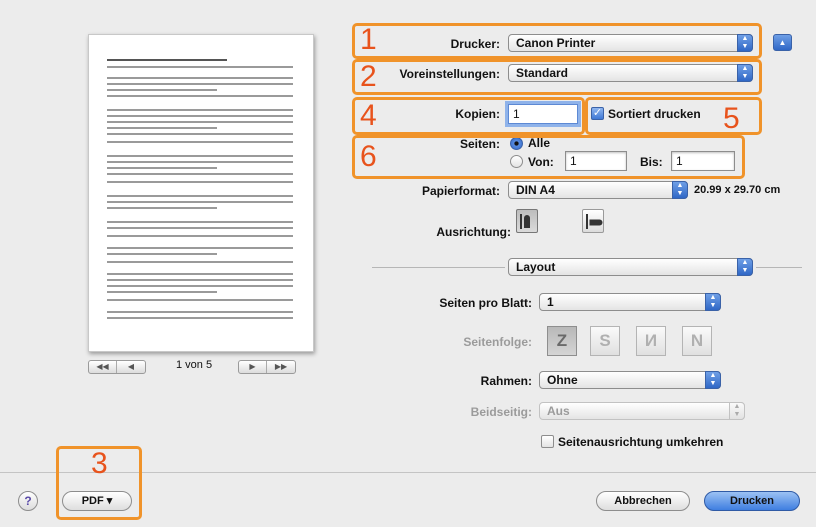 This screenshot has width=816, height=527. Describe the element at coordinates (543, 114) in the screenshot. I see `copies-input: 1` at that location.